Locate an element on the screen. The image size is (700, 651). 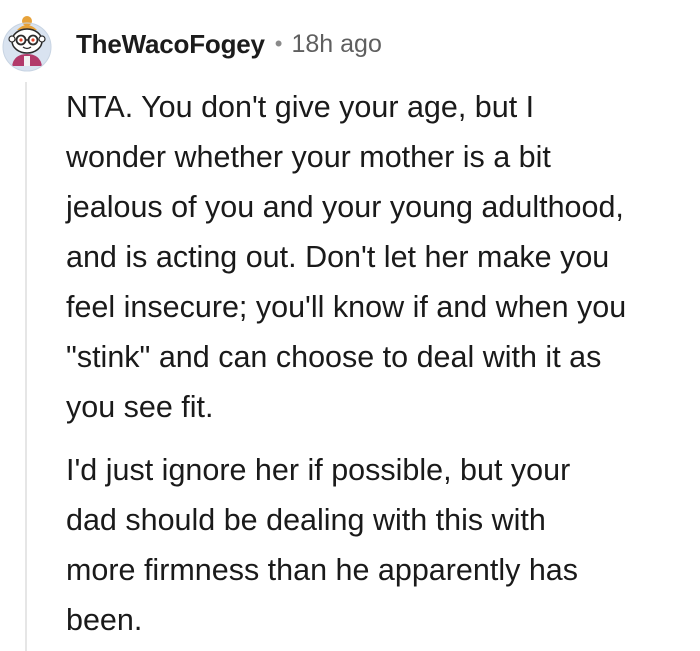
comment-header: TheWacoFogey • 18h ago is located at coordinates (229, 44).